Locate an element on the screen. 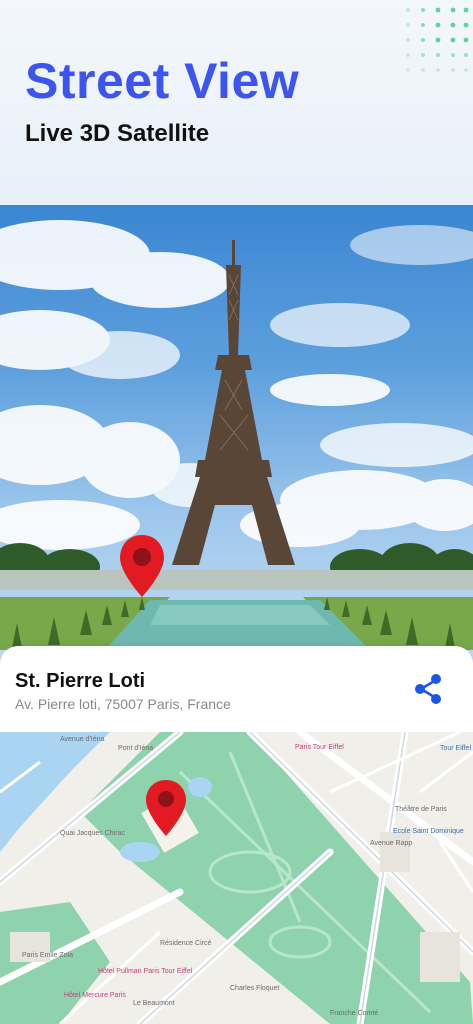  map-label: Paris Tour Eiffel is located at coordinates (319, 747).